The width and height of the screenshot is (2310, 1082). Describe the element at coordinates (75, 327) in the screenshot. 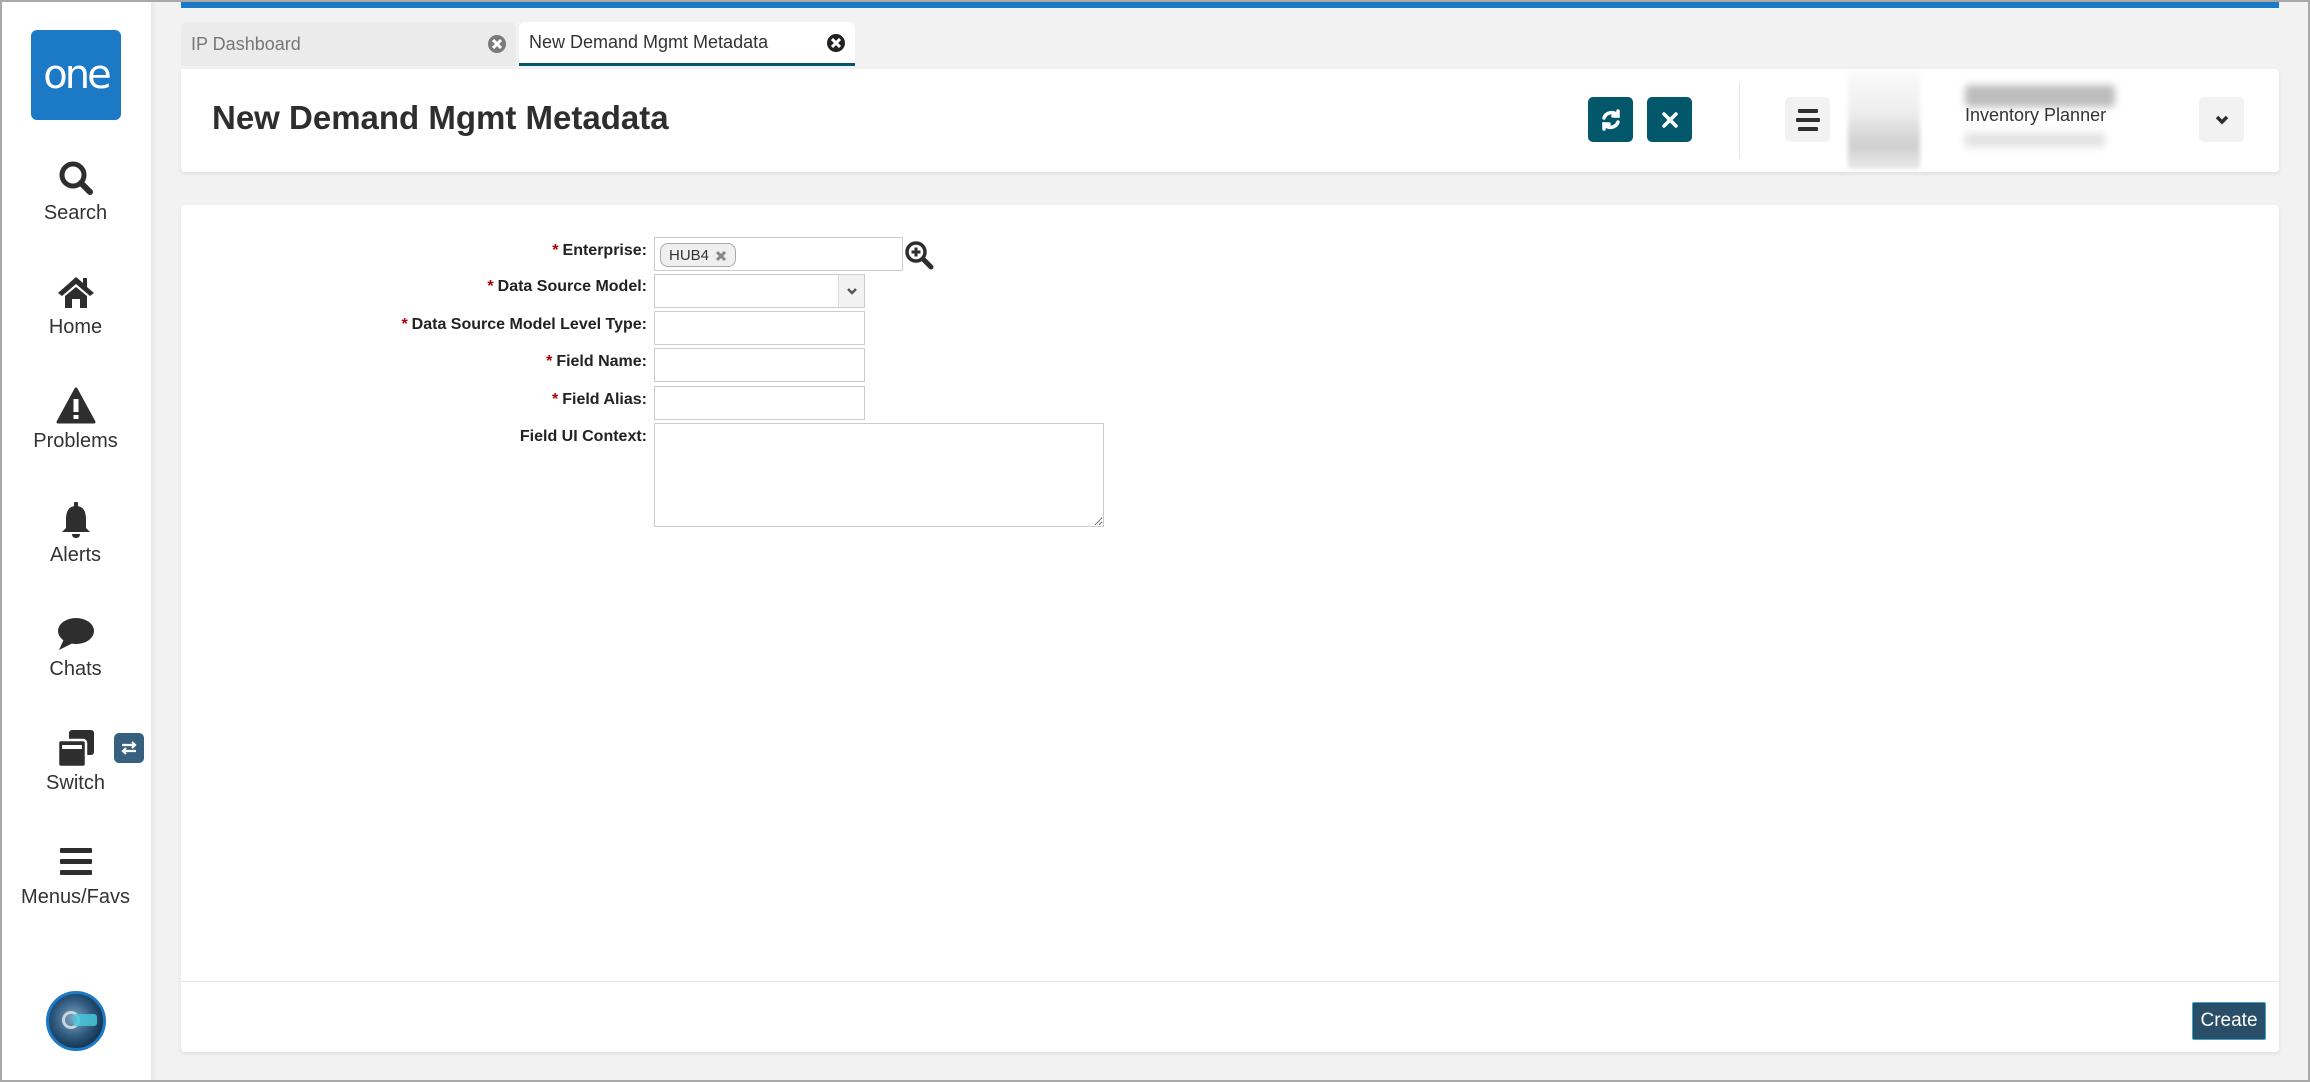

I see `sidebar-item-label: Home` at that location.